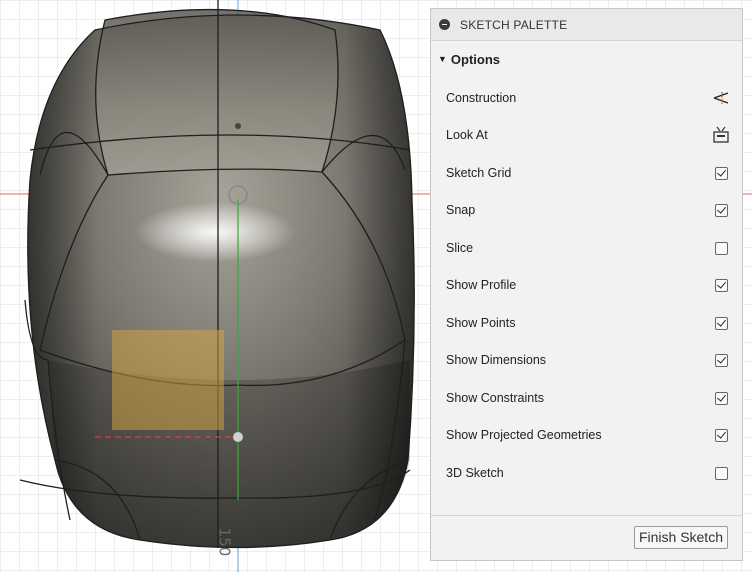 This screenshot has height=572, width=752. Describe the element at coordinates (721, 473) in the screenshot. I see `3d-sketch-checkbox` at that location.